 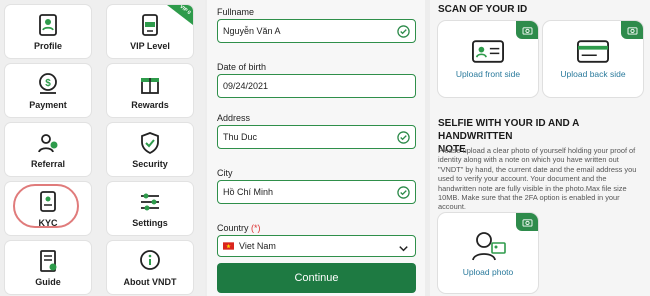 What do you see at coordinates (257, 246) in the screenshot?
I see `country-value: Viet Nam` at bounding box center [257, 246].